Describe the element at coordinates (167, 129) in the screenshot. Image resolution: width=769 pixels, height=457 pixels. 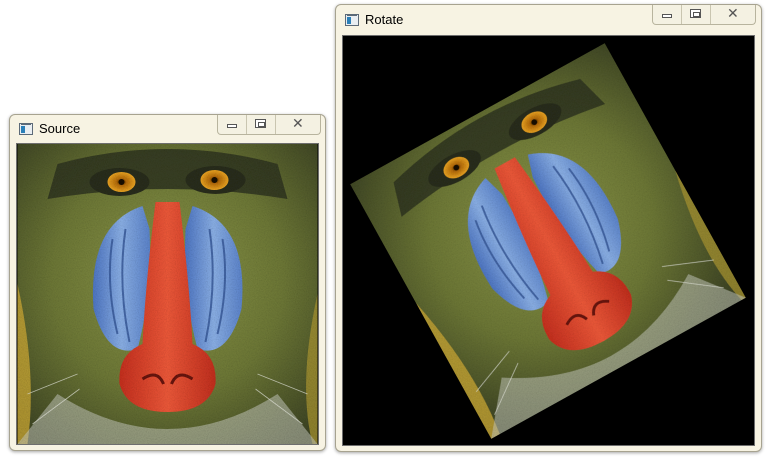
I see `source-titlebar: Source ✕` at that location.